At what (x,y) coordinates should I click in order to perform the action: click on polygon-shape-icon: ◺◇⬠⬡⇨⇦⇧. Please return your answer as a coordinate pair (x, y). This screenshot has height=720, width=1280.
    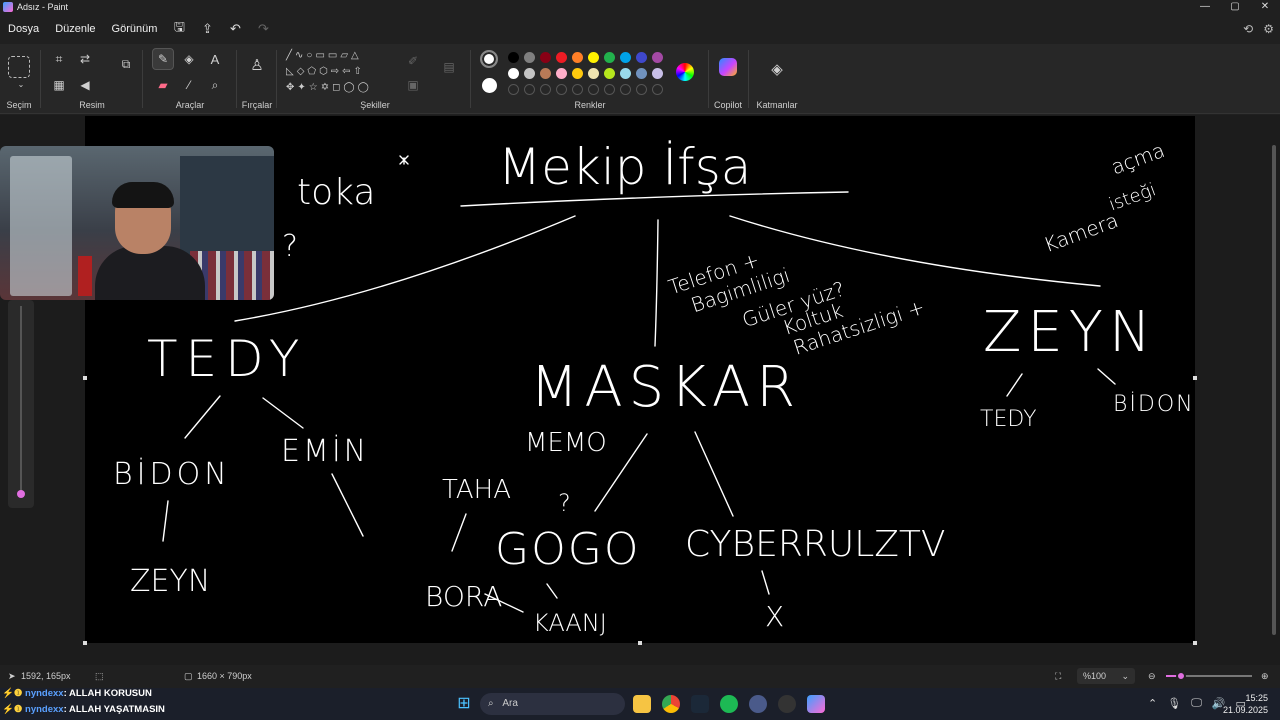
    Looking at the image, I should click on (325, 71).